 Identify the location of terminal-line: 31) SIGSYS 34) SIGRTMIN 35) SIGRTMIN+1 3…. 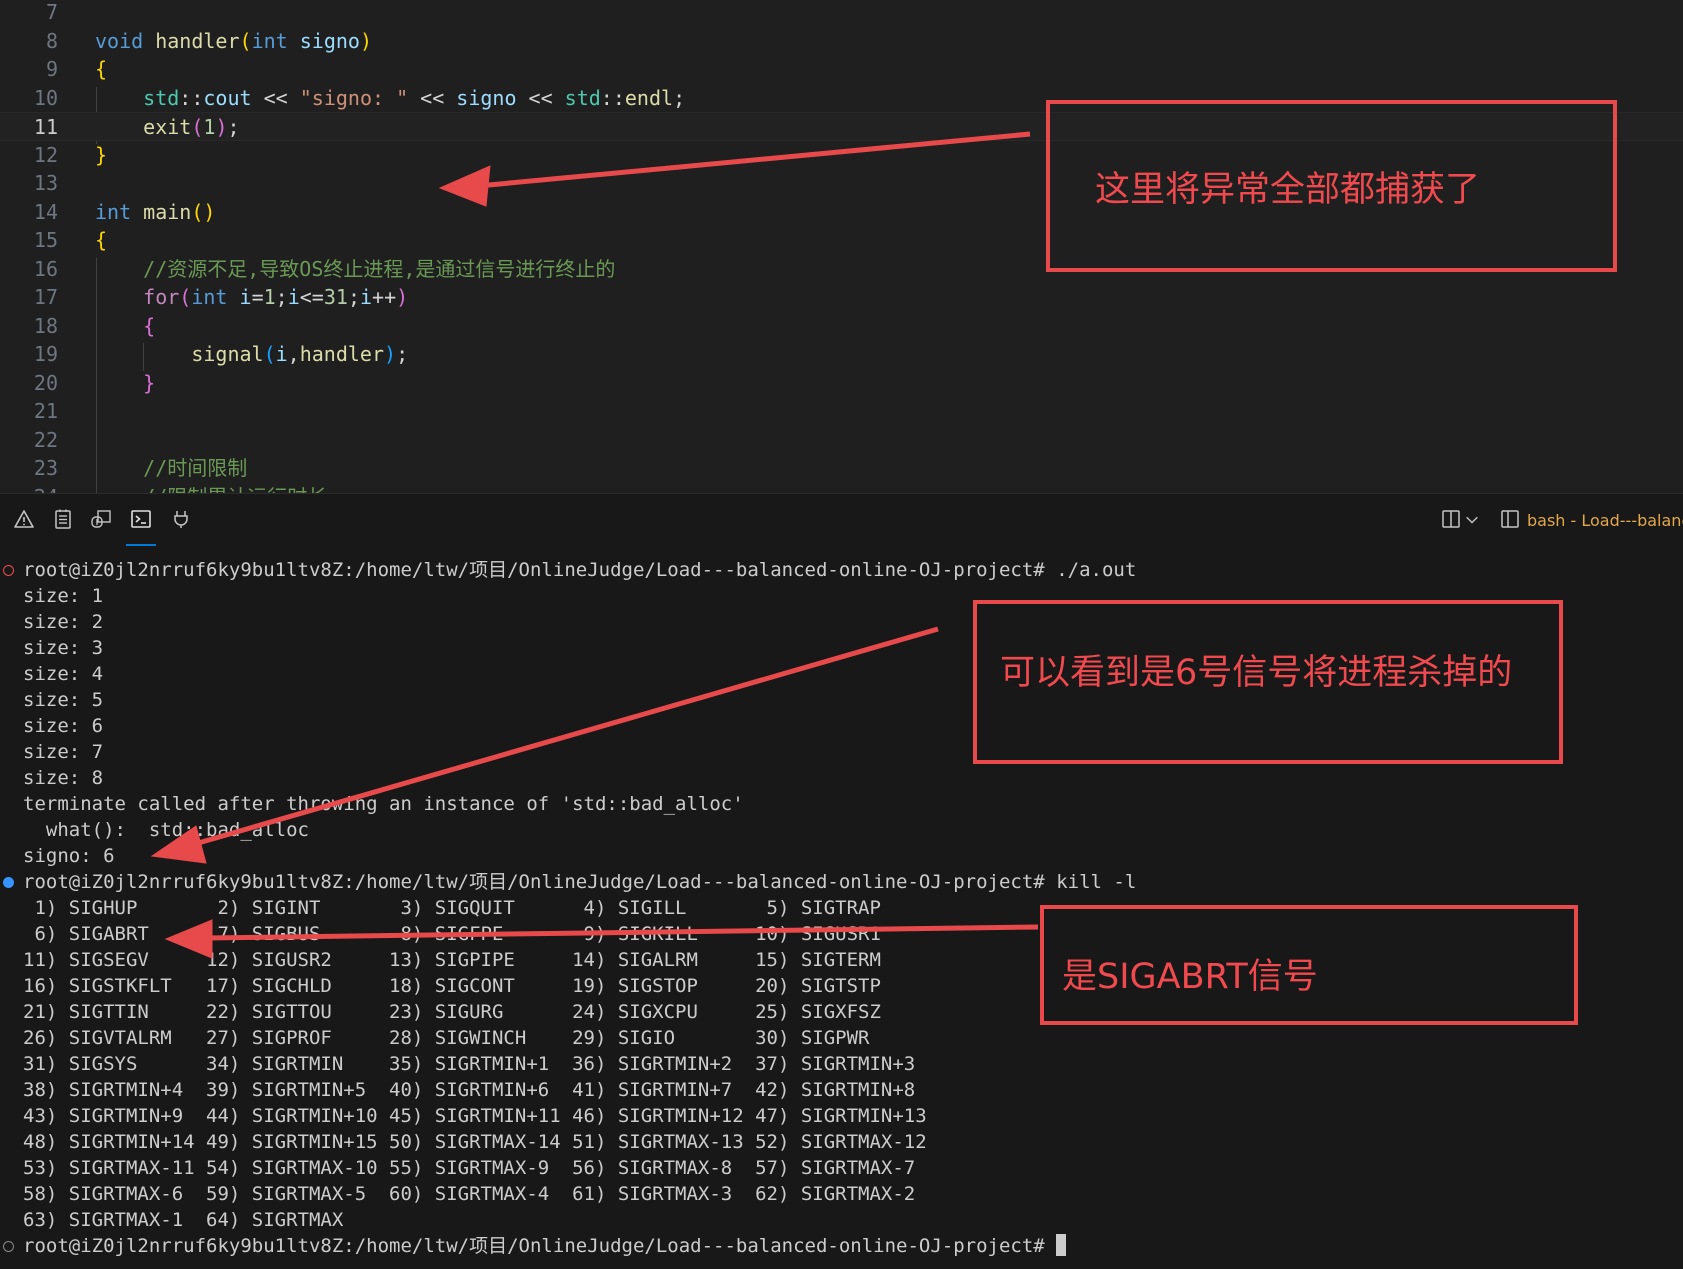
(469, 1064).